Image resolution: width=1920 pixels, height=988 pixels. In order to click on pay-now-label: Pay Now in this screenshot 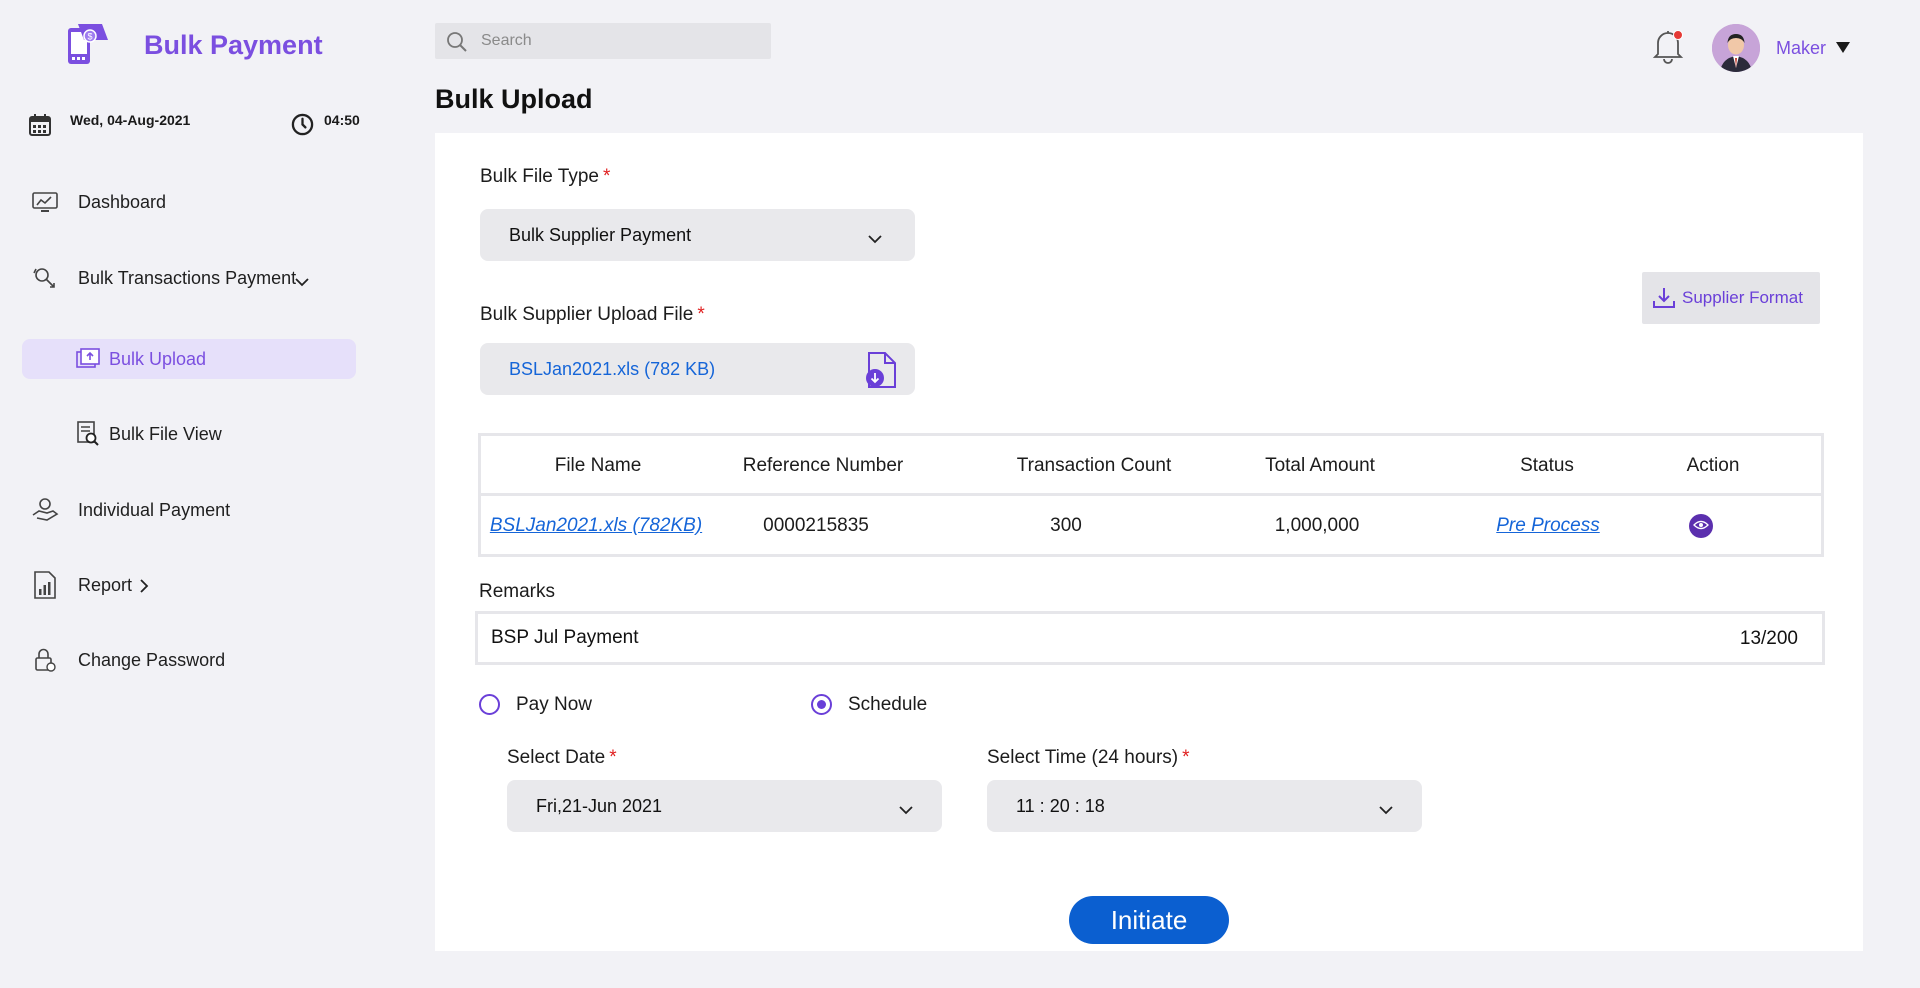, I will do `click(554, 705)`.